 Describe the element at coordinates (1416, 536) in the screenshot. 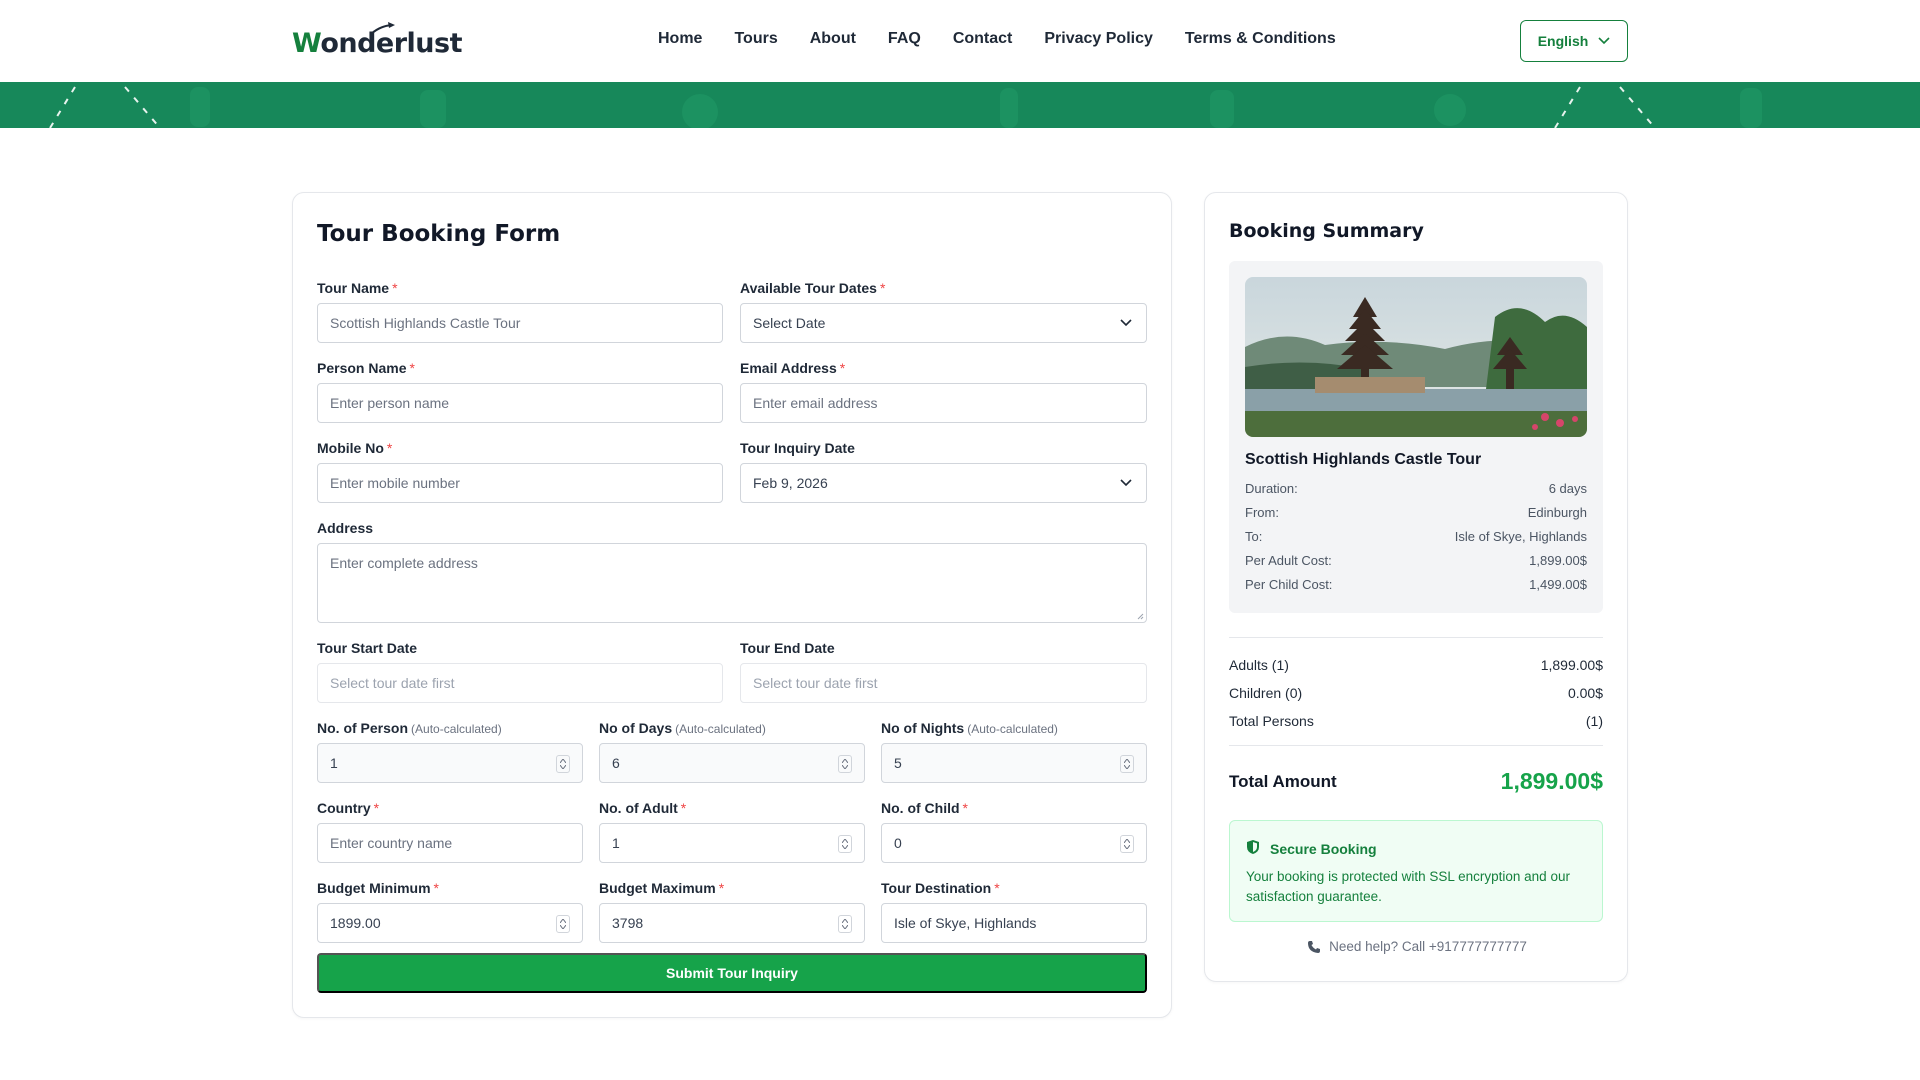

I see `detail-to: To: Isle of Skye, Highlands` at that location.